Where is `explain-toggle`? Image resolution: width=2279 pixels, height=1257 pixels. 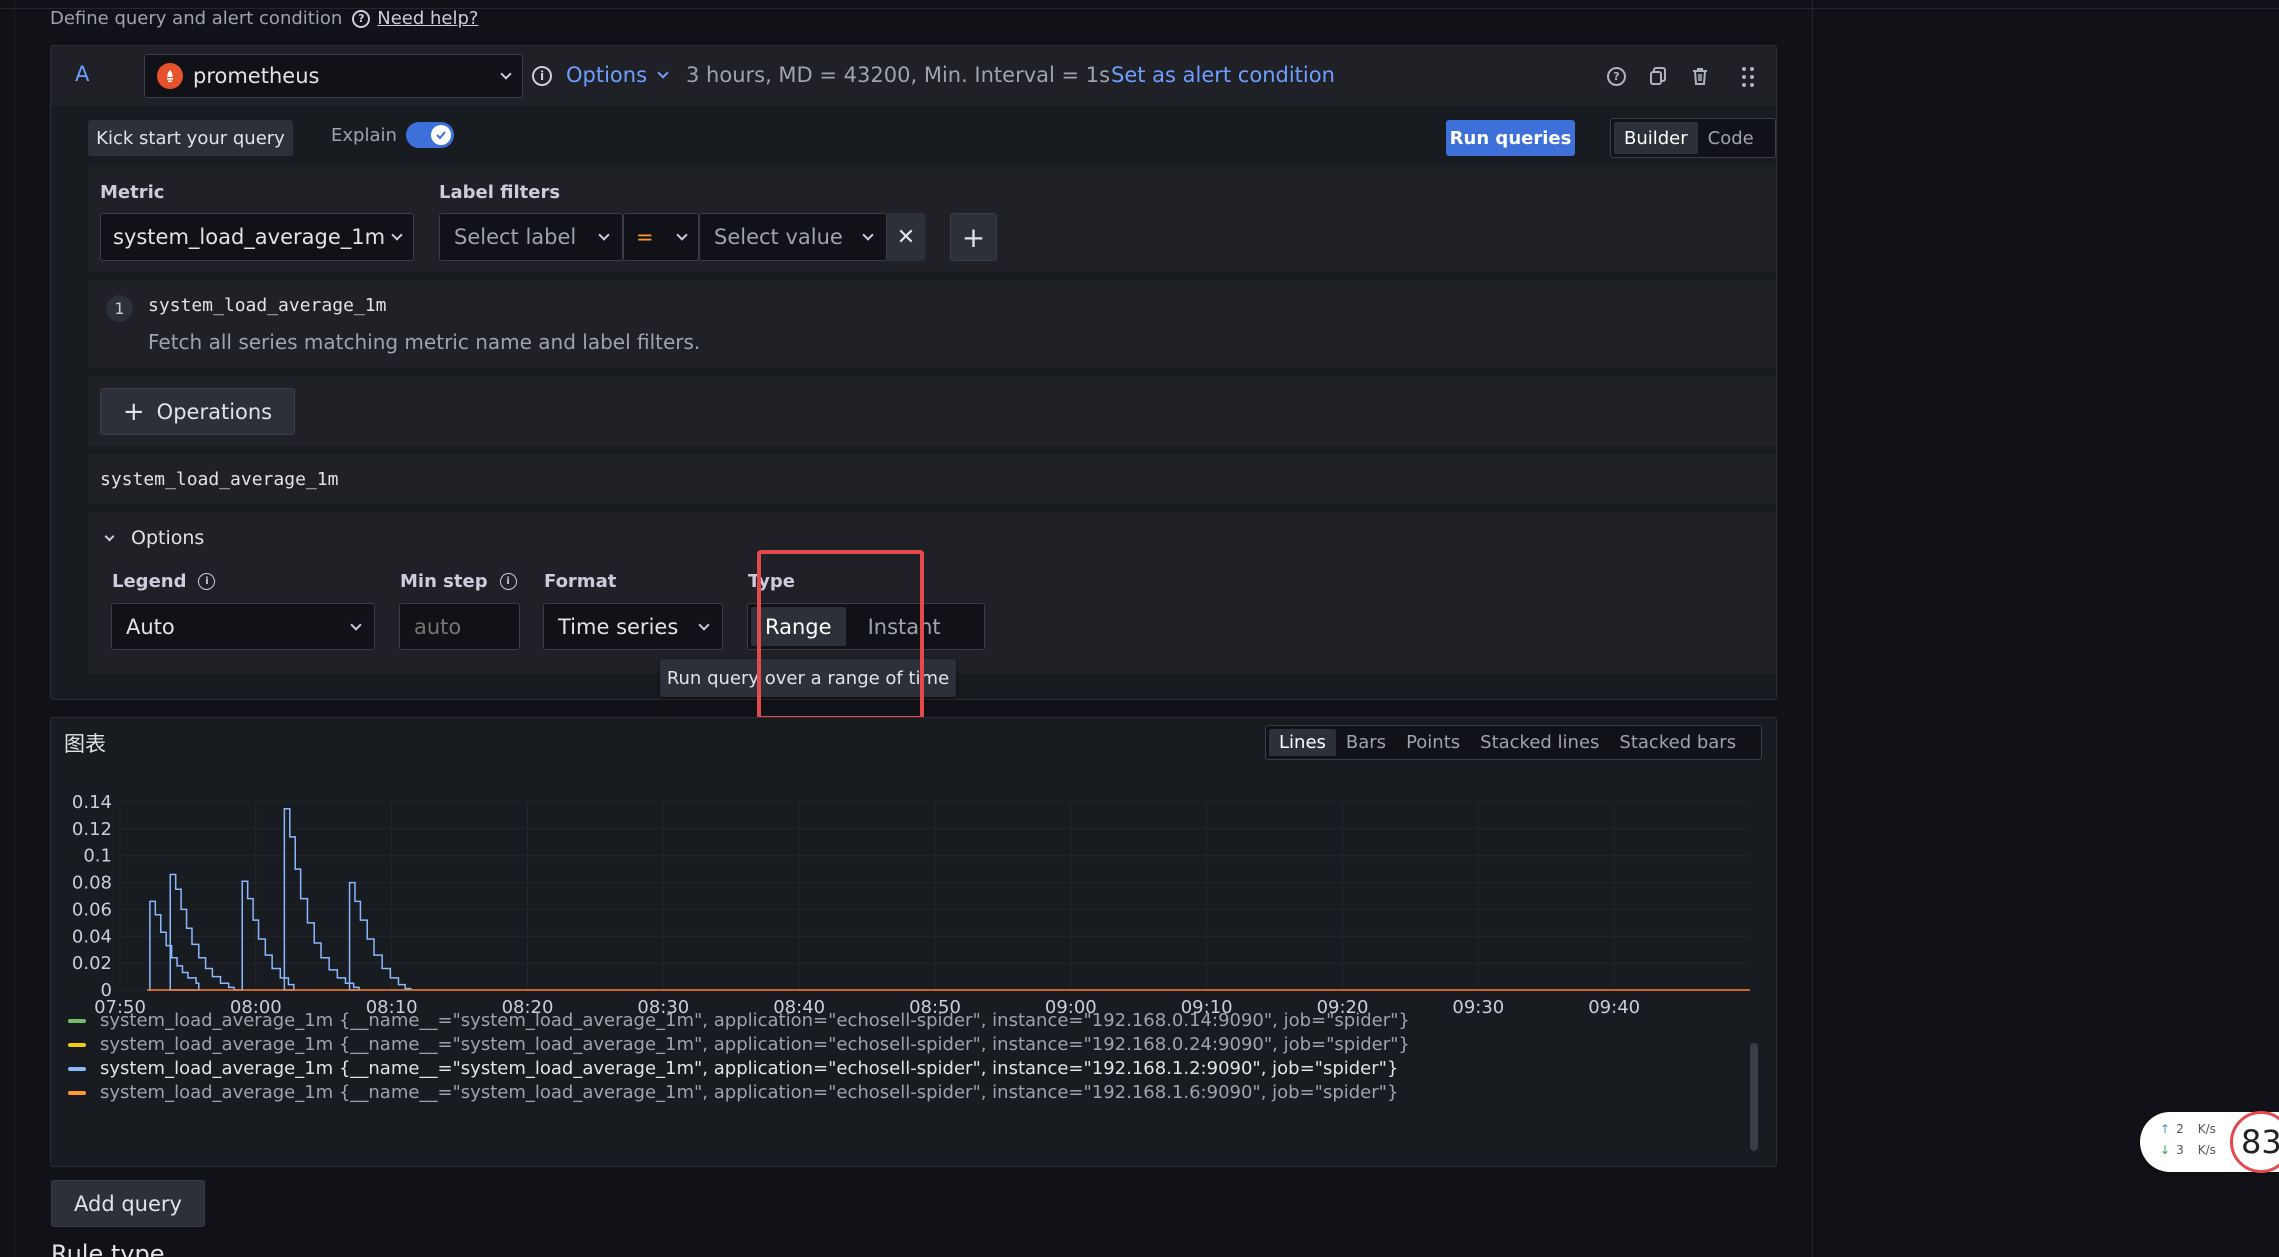
explain-toggle is located at coordinates (430, 135).